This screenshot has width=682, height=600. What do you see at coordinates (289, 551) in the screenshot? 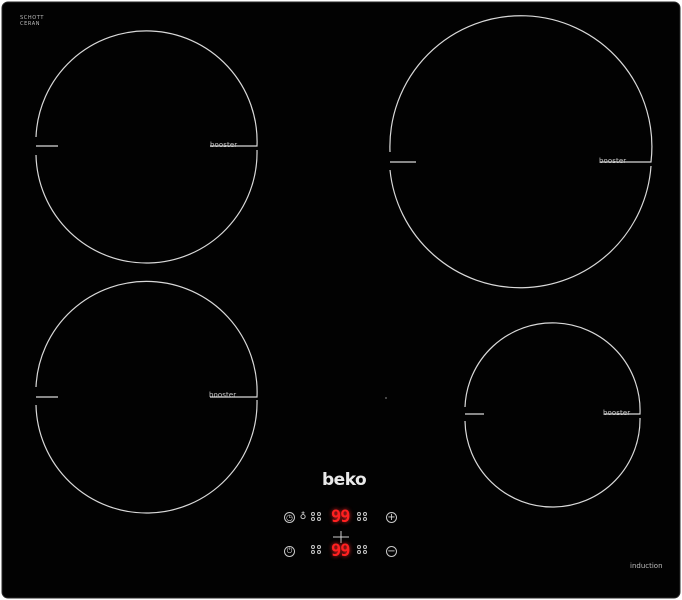
I see `power-icon: ⏻` at bounding box center [289, 551].